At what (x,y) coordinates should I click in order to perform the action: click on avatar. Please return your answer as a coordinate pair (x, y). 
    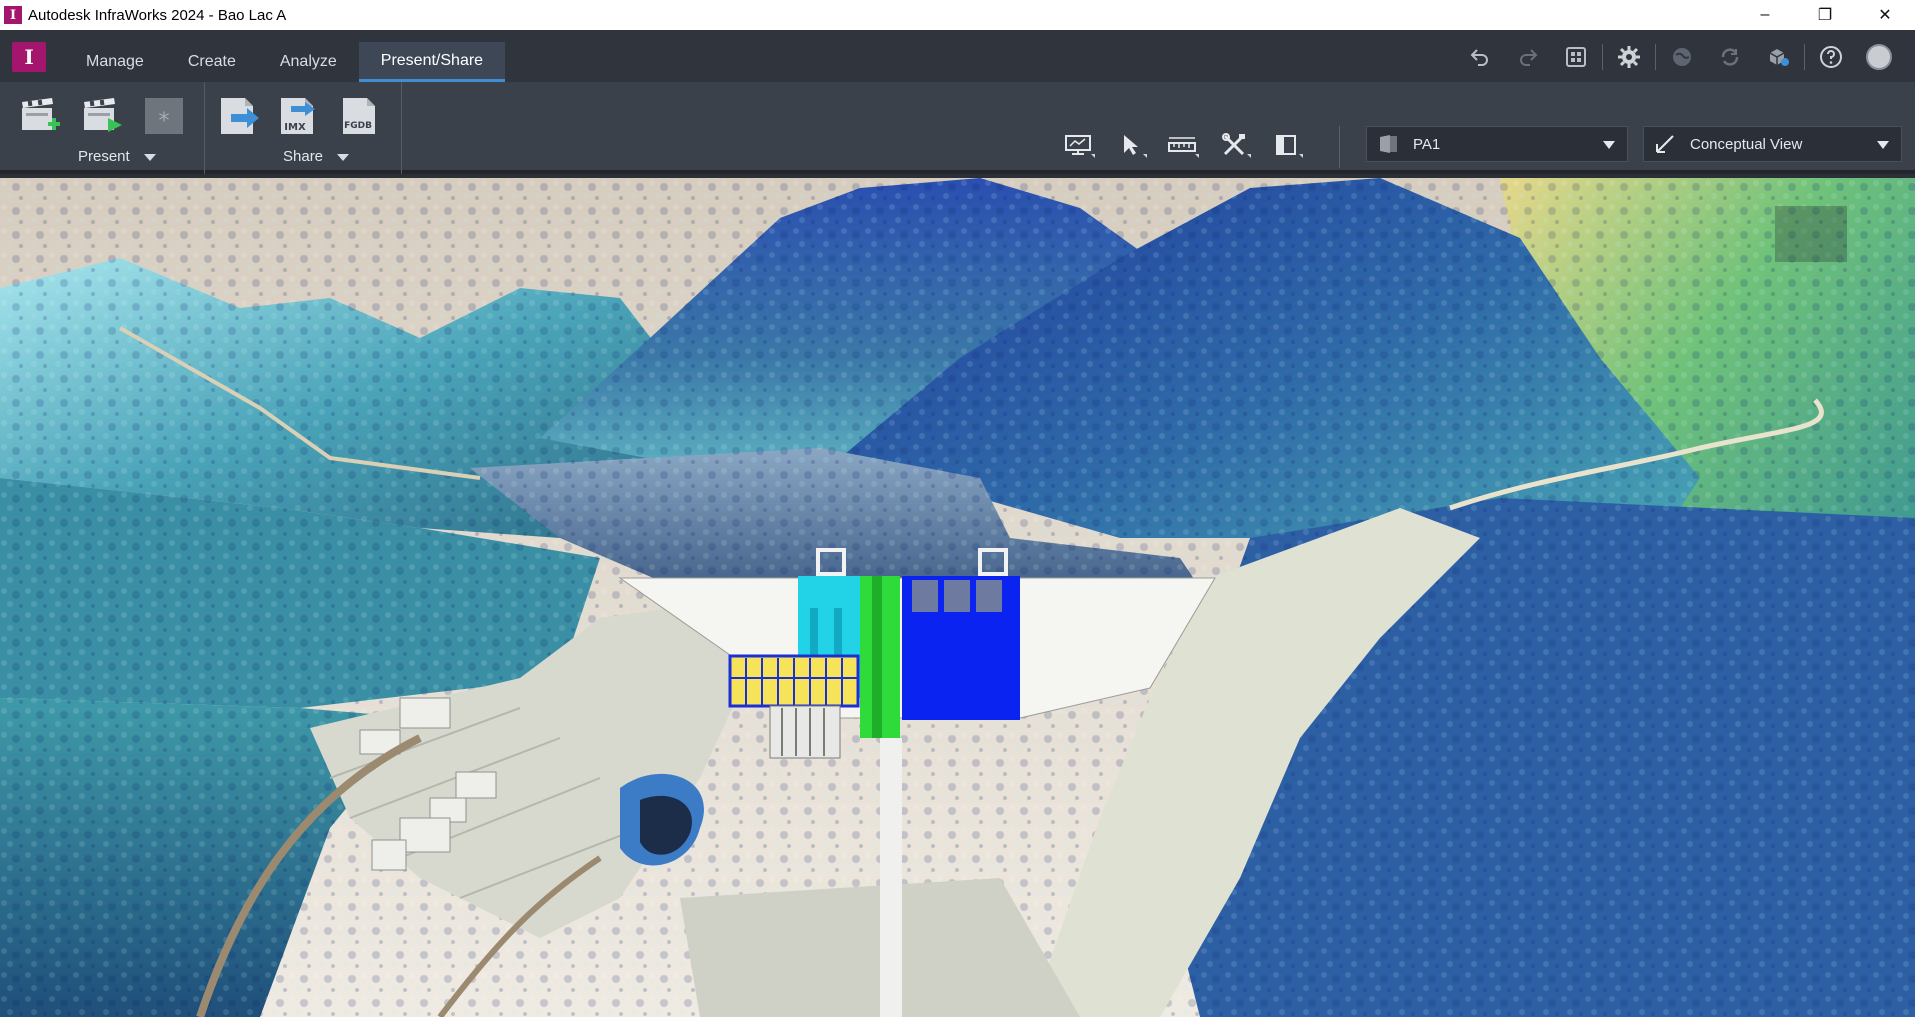
    Looking at the image, I should click on (1879, 57).